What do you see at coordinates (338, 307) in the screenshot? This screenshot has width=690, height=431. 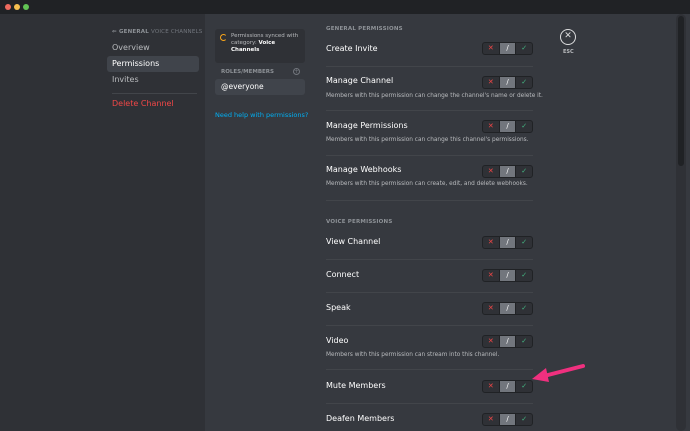 I see `permission-name: Speak` at bounding box center [338, 307].